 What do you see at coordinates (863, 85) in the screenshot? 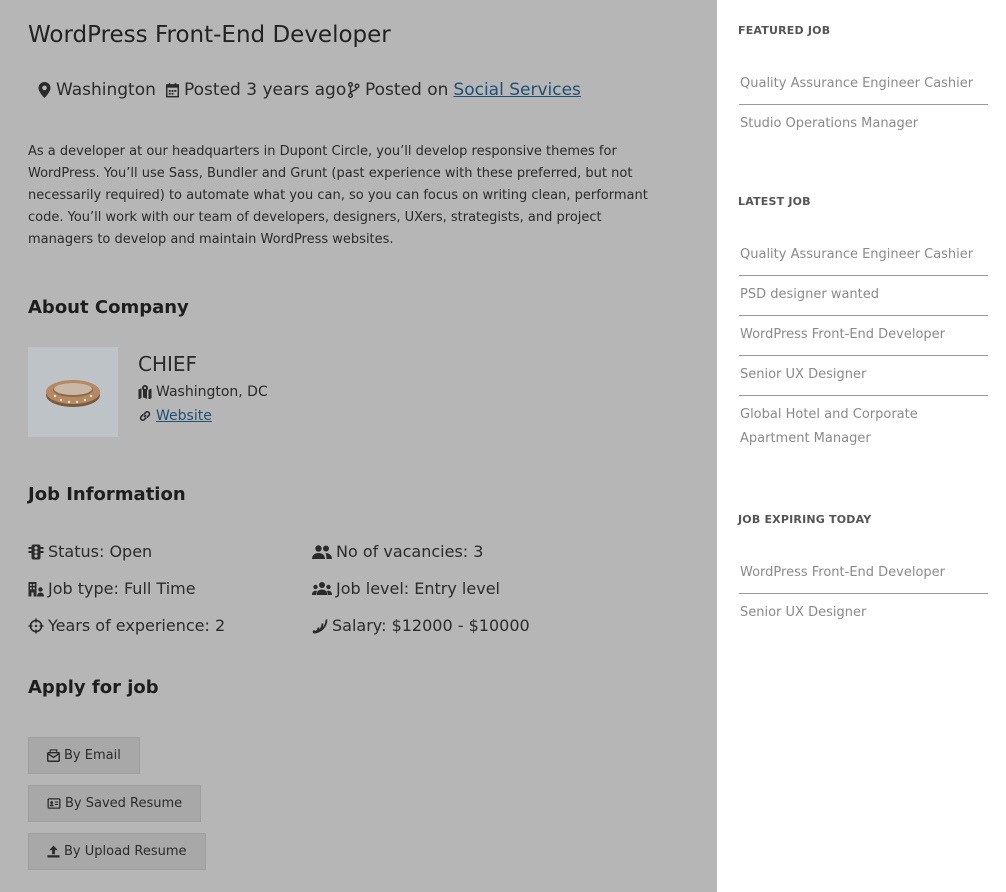
I see `featured-job-item: Quality Assurance Engineer Cashier` at bounding box center [863, 85].